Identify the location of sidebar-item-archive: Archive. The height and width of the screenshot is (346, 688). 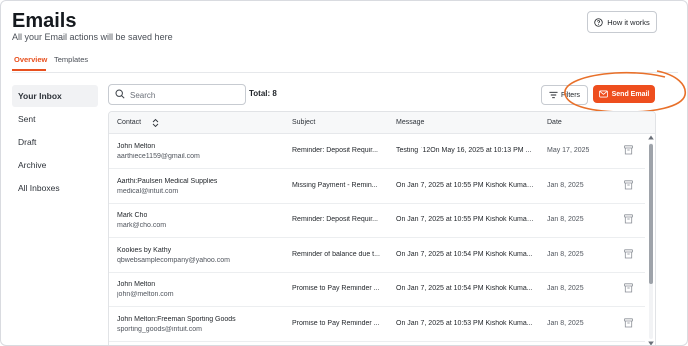
(55, 165).